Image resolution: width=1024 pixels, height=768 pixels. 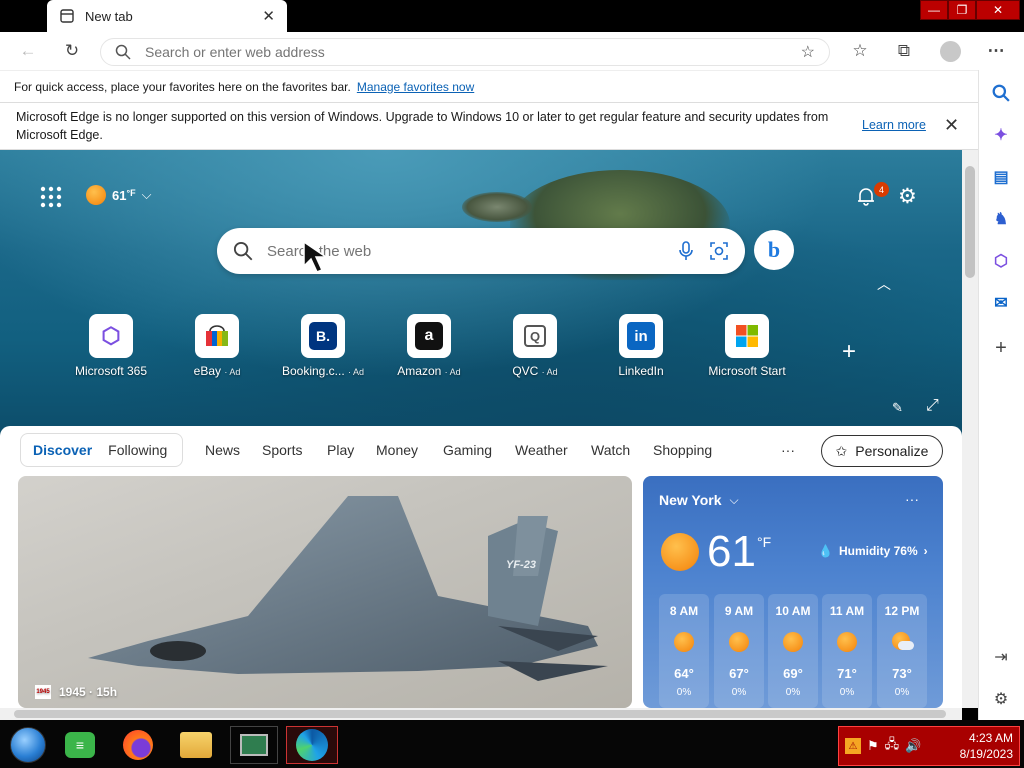 I want to click on clock-time: 4:23 AM, so click(x=990, y=738).